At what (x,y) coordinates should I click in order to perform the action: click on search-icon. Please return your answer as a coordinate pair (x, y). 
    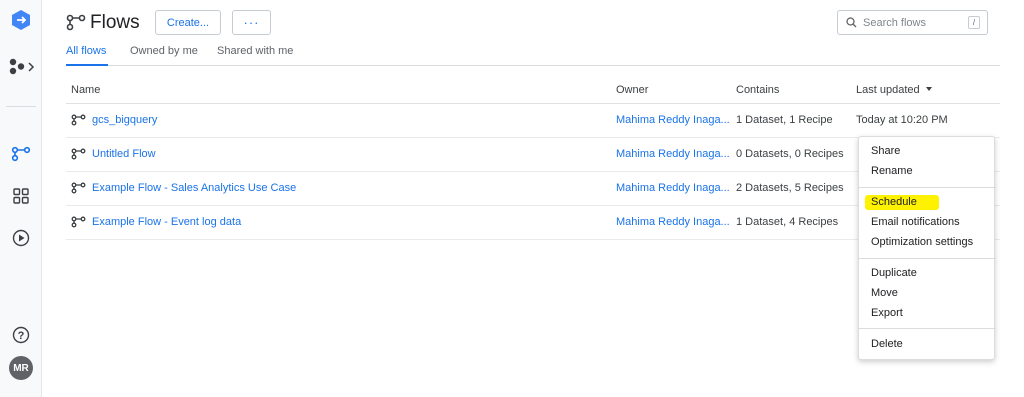
    Looking at the image, I should click on (851, 22).